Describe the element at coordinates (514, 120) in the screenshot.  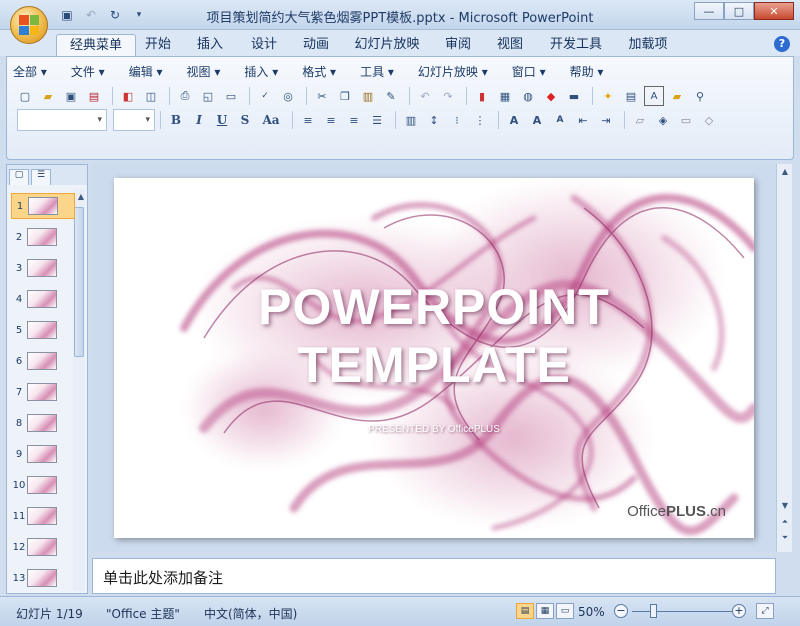
I see `font-color-icon: A` at that location.